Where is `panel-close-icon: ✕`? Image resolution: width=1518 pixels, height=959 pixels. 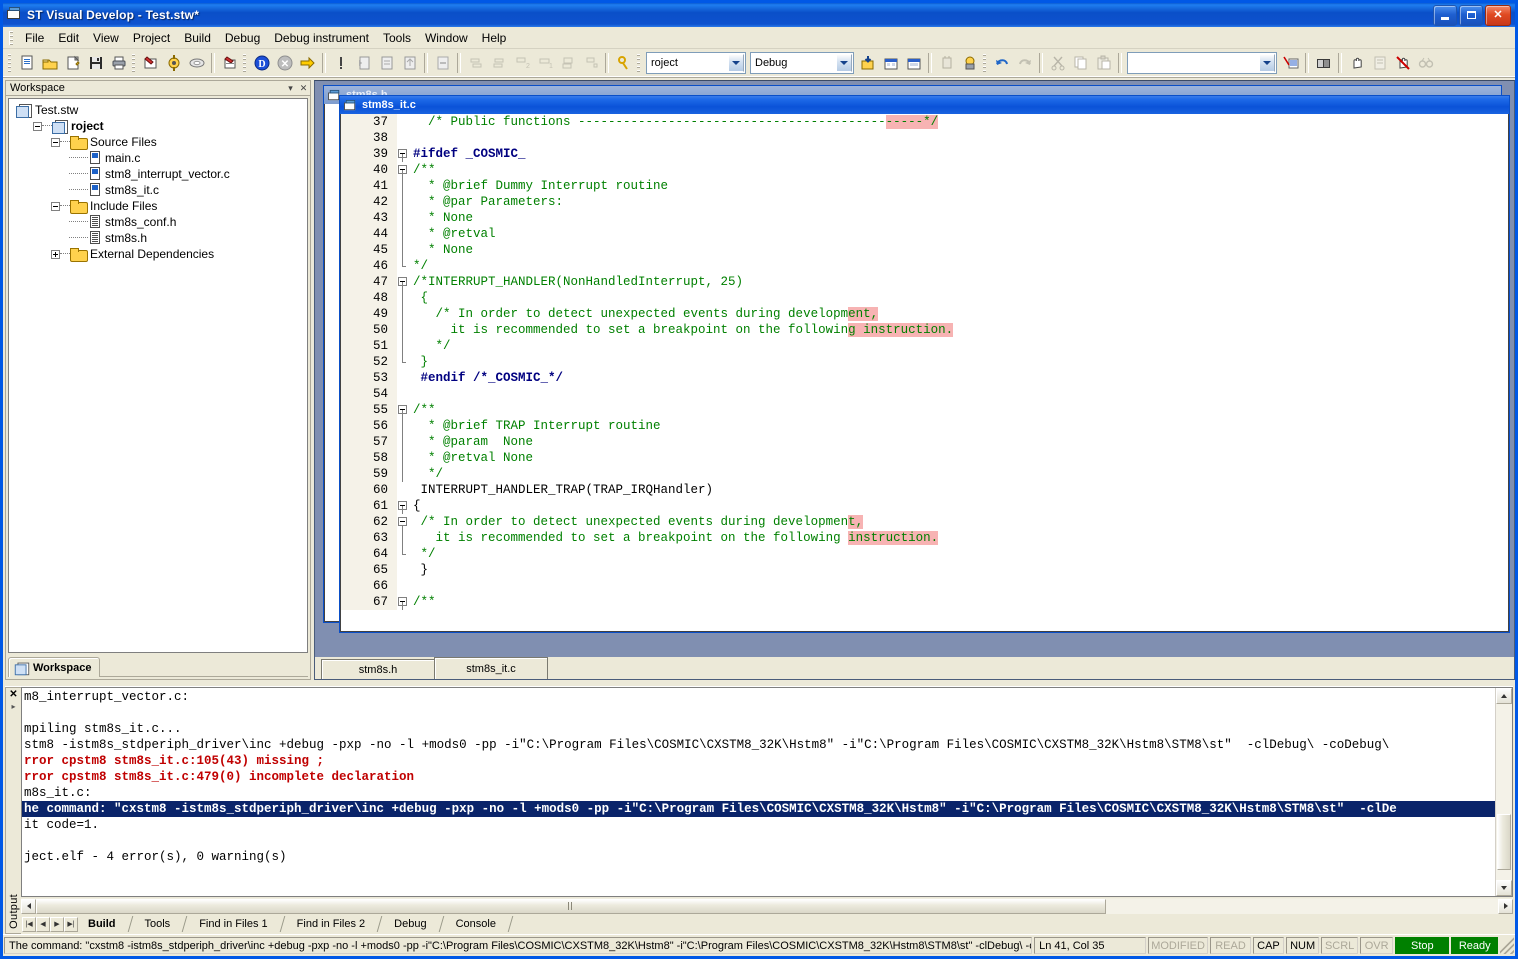 panel-close-icon: ✕ is located at coordinates (303, 88).